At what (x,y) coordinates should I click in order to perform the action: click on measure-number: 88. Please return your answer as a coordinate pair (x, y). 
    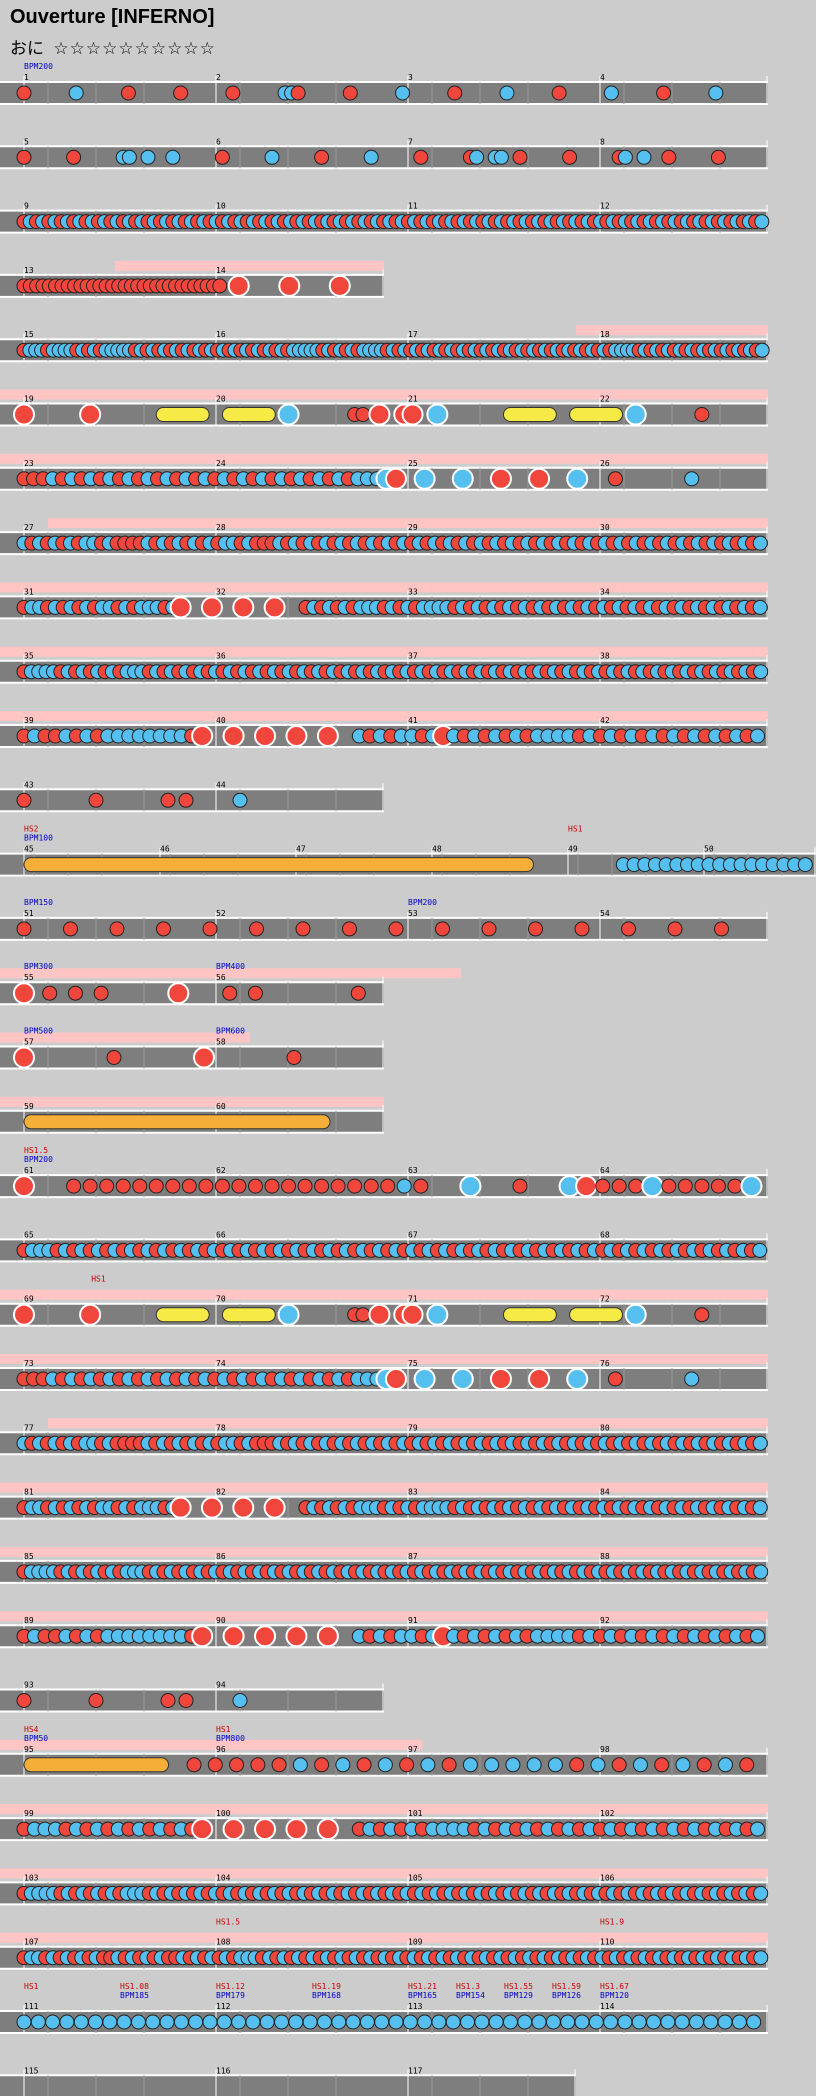
    Looking at the image, I should click on (605, 1556).